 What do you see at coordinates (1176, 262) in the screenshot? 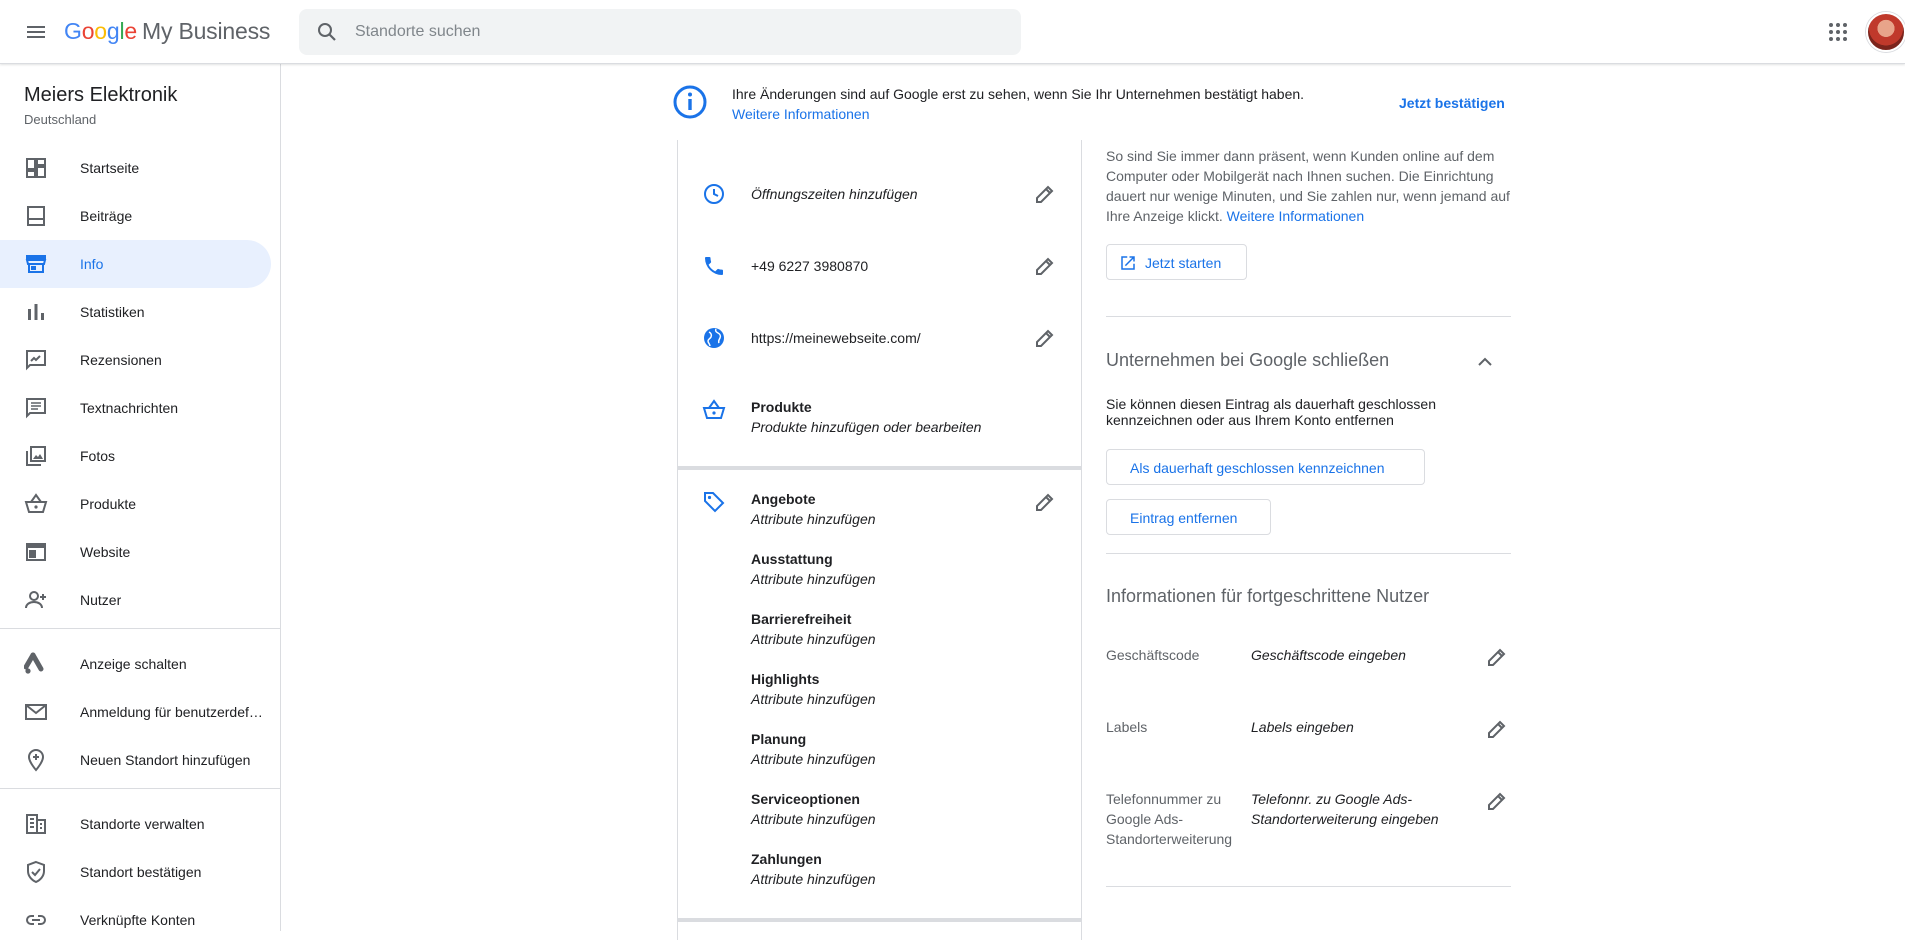
I see `start-now-button: Jetzt starten` at bounding box center [1176, 262].